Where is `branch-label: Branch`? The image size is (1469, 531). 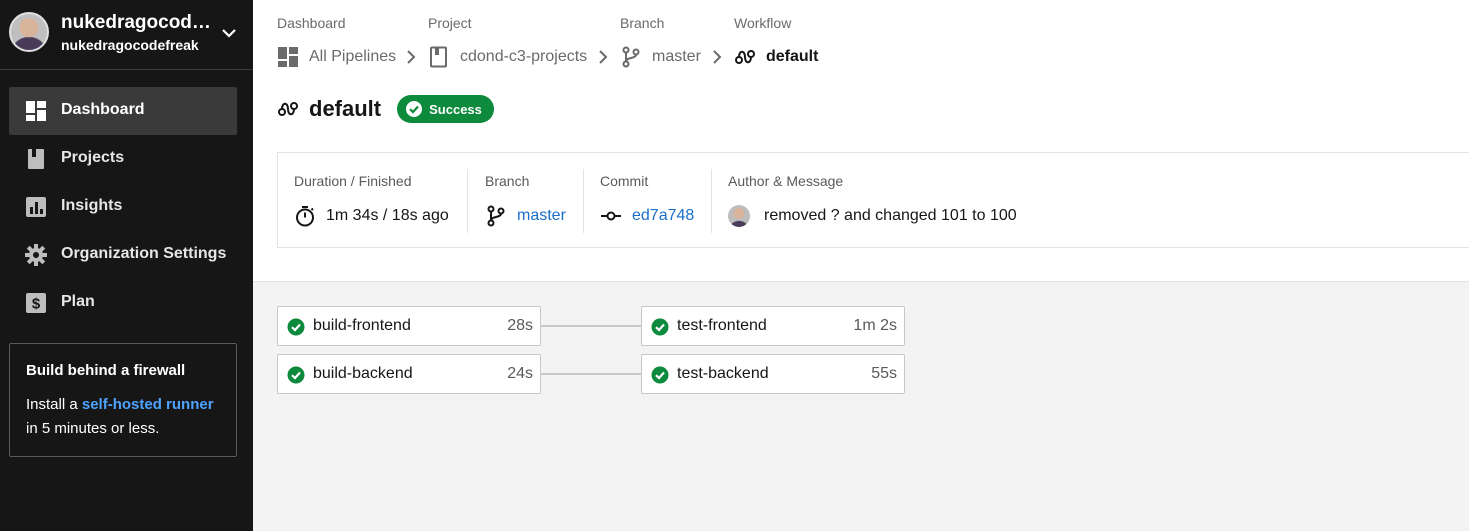 branch-label: Branch is located at coordinates (507, 181).